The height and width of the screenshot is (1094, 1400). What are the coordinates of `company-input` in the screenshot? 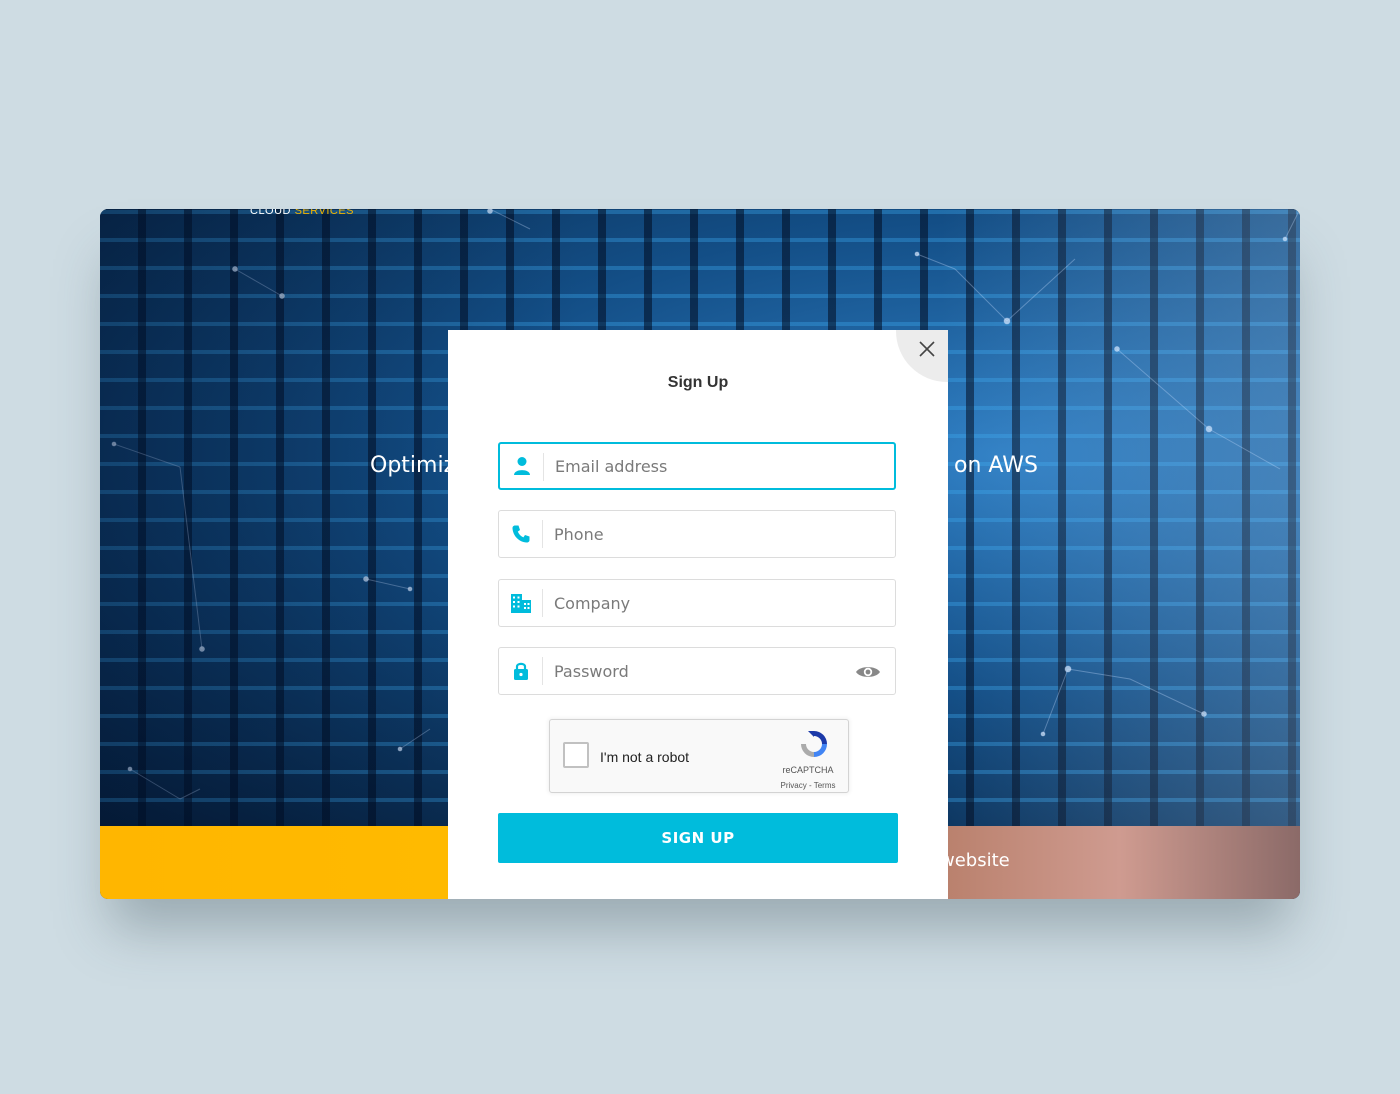 It's located at (704, 603).